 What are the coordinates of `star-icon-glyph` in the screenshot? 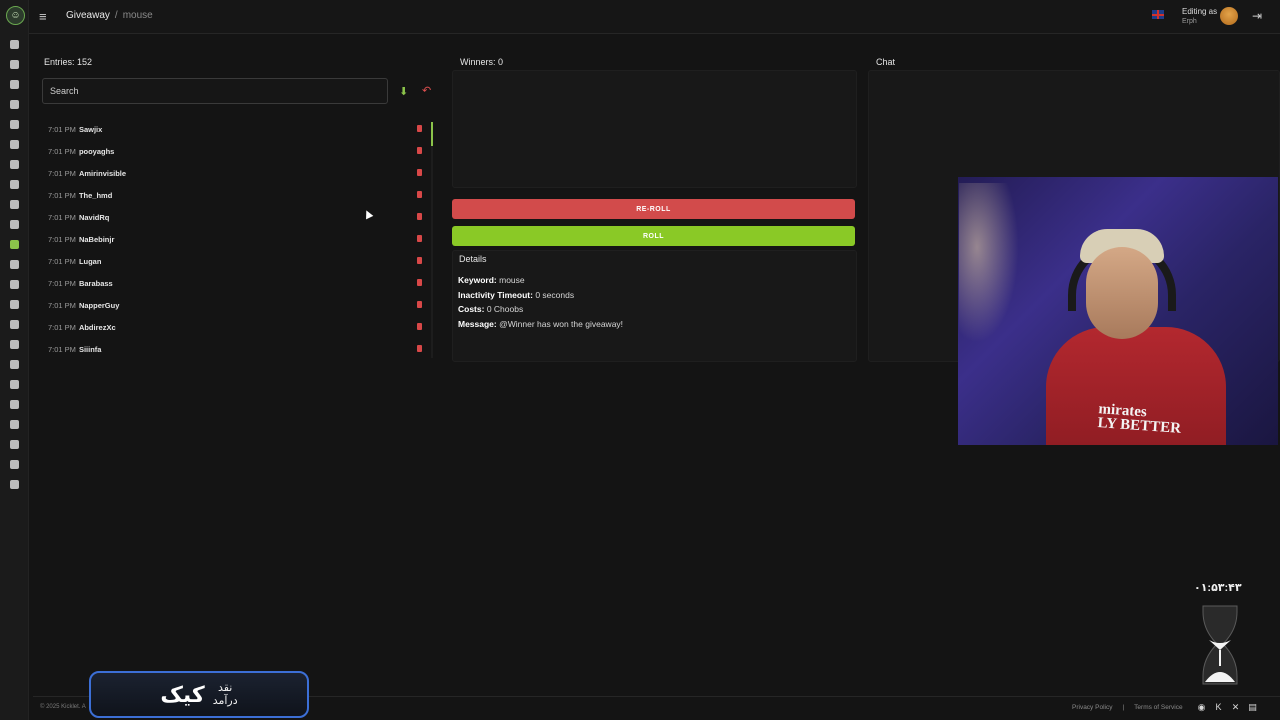 It's located at (14, 224).